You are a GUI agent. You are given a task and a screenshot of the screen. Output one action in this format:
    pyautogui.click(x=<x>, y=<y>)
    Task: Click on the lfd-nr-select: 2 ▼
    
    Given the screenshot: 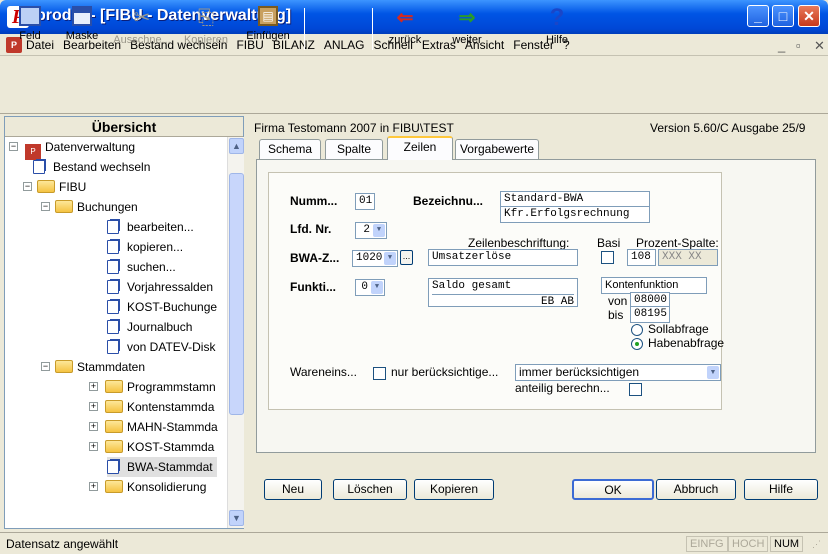 What is the action you would take?
    pyautogui.click(x=371, y=230)
    